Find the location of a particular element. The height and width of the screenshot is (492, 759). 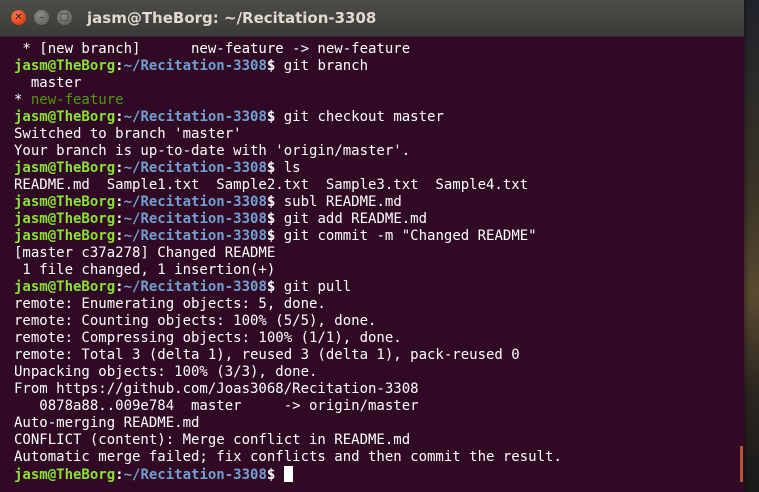

window-title: jasm@TheBorg: ~/Recitation-3308 is located at coordinates (232, 18).